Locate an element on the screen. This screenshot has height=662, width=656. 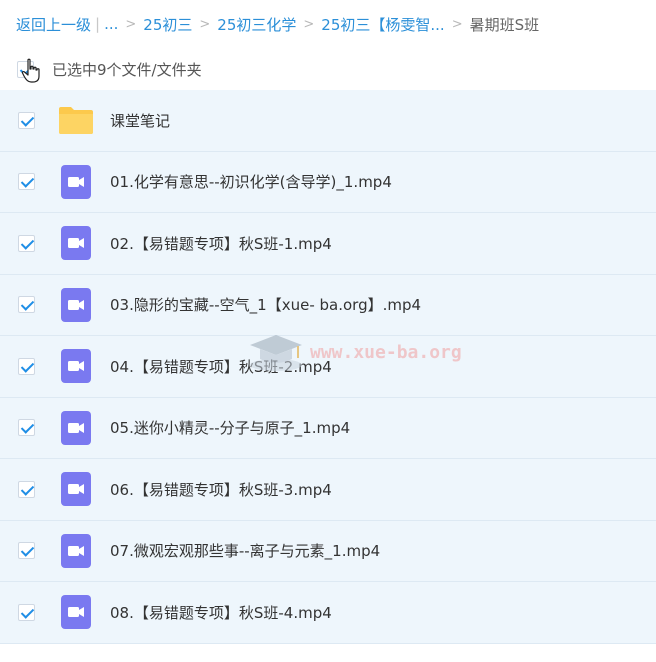
file-name: 03.隐形的宝藏--空气_1【xue- ba.org】.mp4 is located at coordinates (266, 305).